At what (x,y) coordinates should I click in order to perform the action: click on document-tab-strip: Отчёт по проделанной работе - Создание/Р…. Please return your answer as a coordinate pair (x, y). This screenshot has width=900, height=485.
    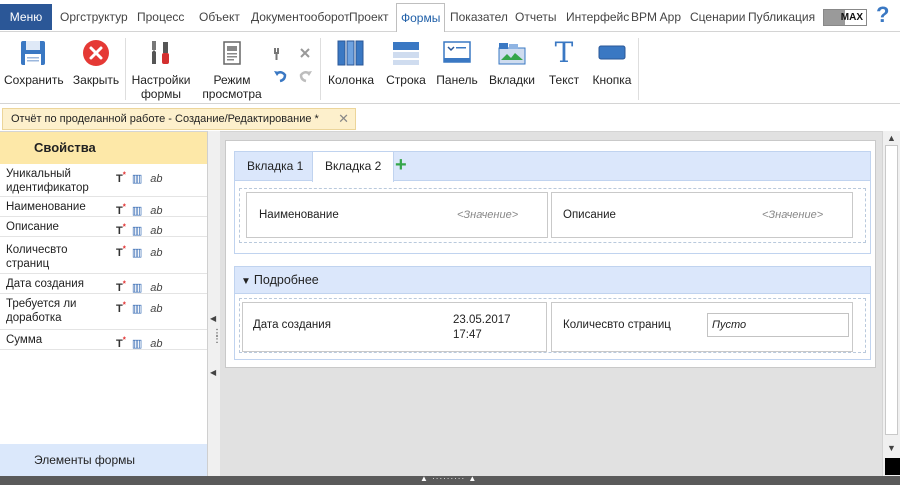
    Looking at the image, I should click on (450, 117).